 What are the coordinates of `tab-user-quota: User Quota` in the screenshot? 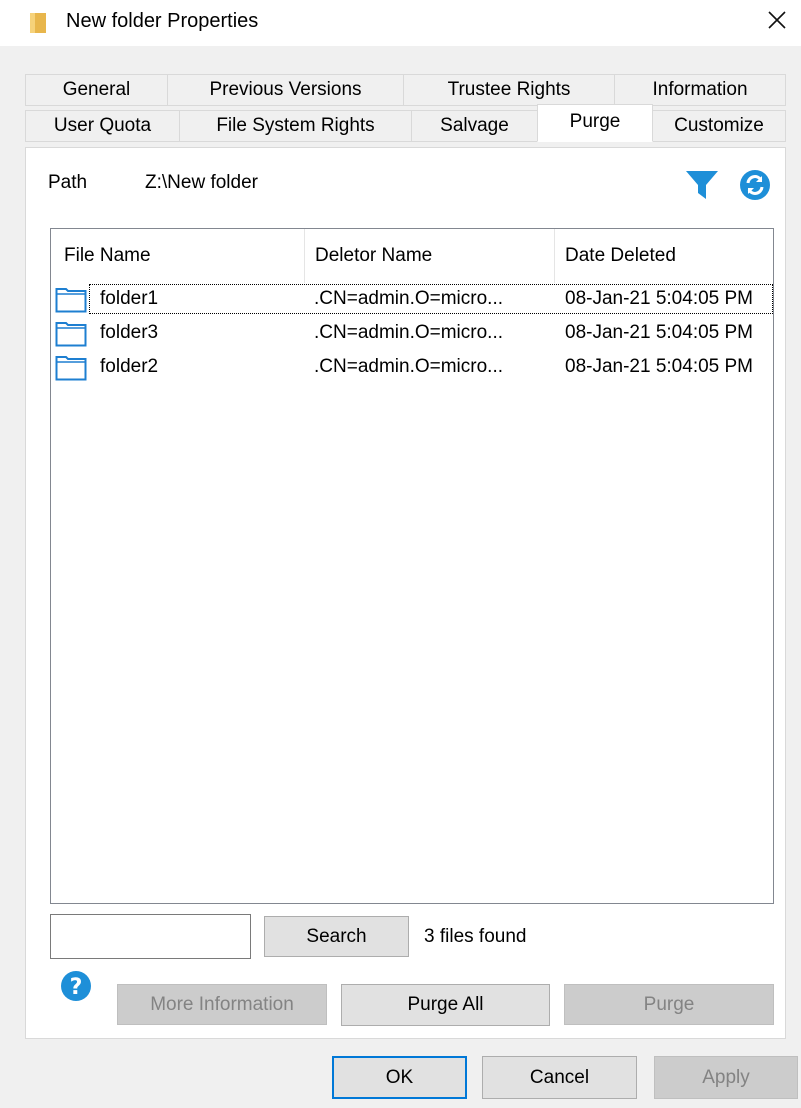 It's located at (102, 126).